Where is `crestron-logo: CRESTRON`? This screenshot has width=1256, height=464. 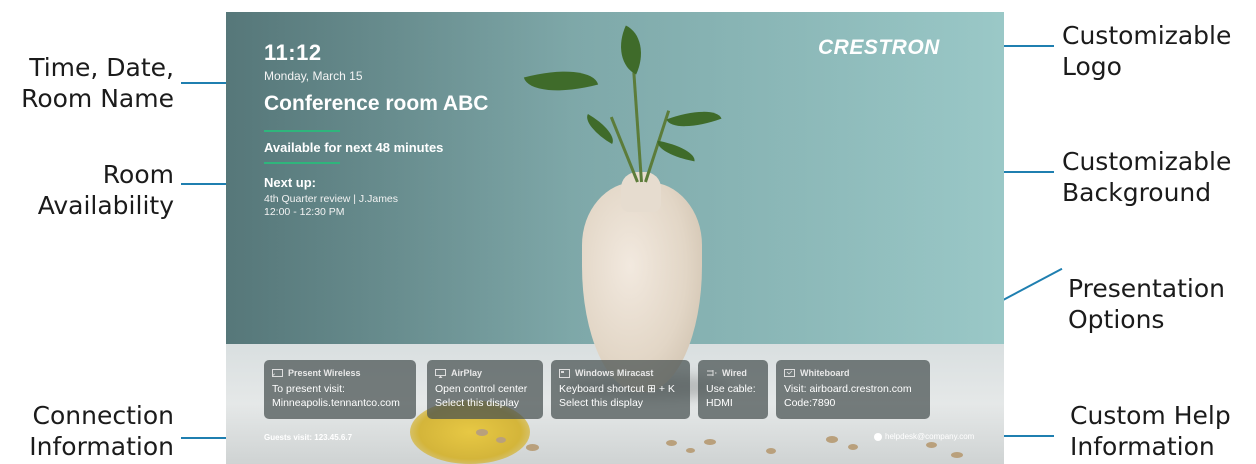 crestron-logo: CRESTRON is located at coordinates (879, 47).